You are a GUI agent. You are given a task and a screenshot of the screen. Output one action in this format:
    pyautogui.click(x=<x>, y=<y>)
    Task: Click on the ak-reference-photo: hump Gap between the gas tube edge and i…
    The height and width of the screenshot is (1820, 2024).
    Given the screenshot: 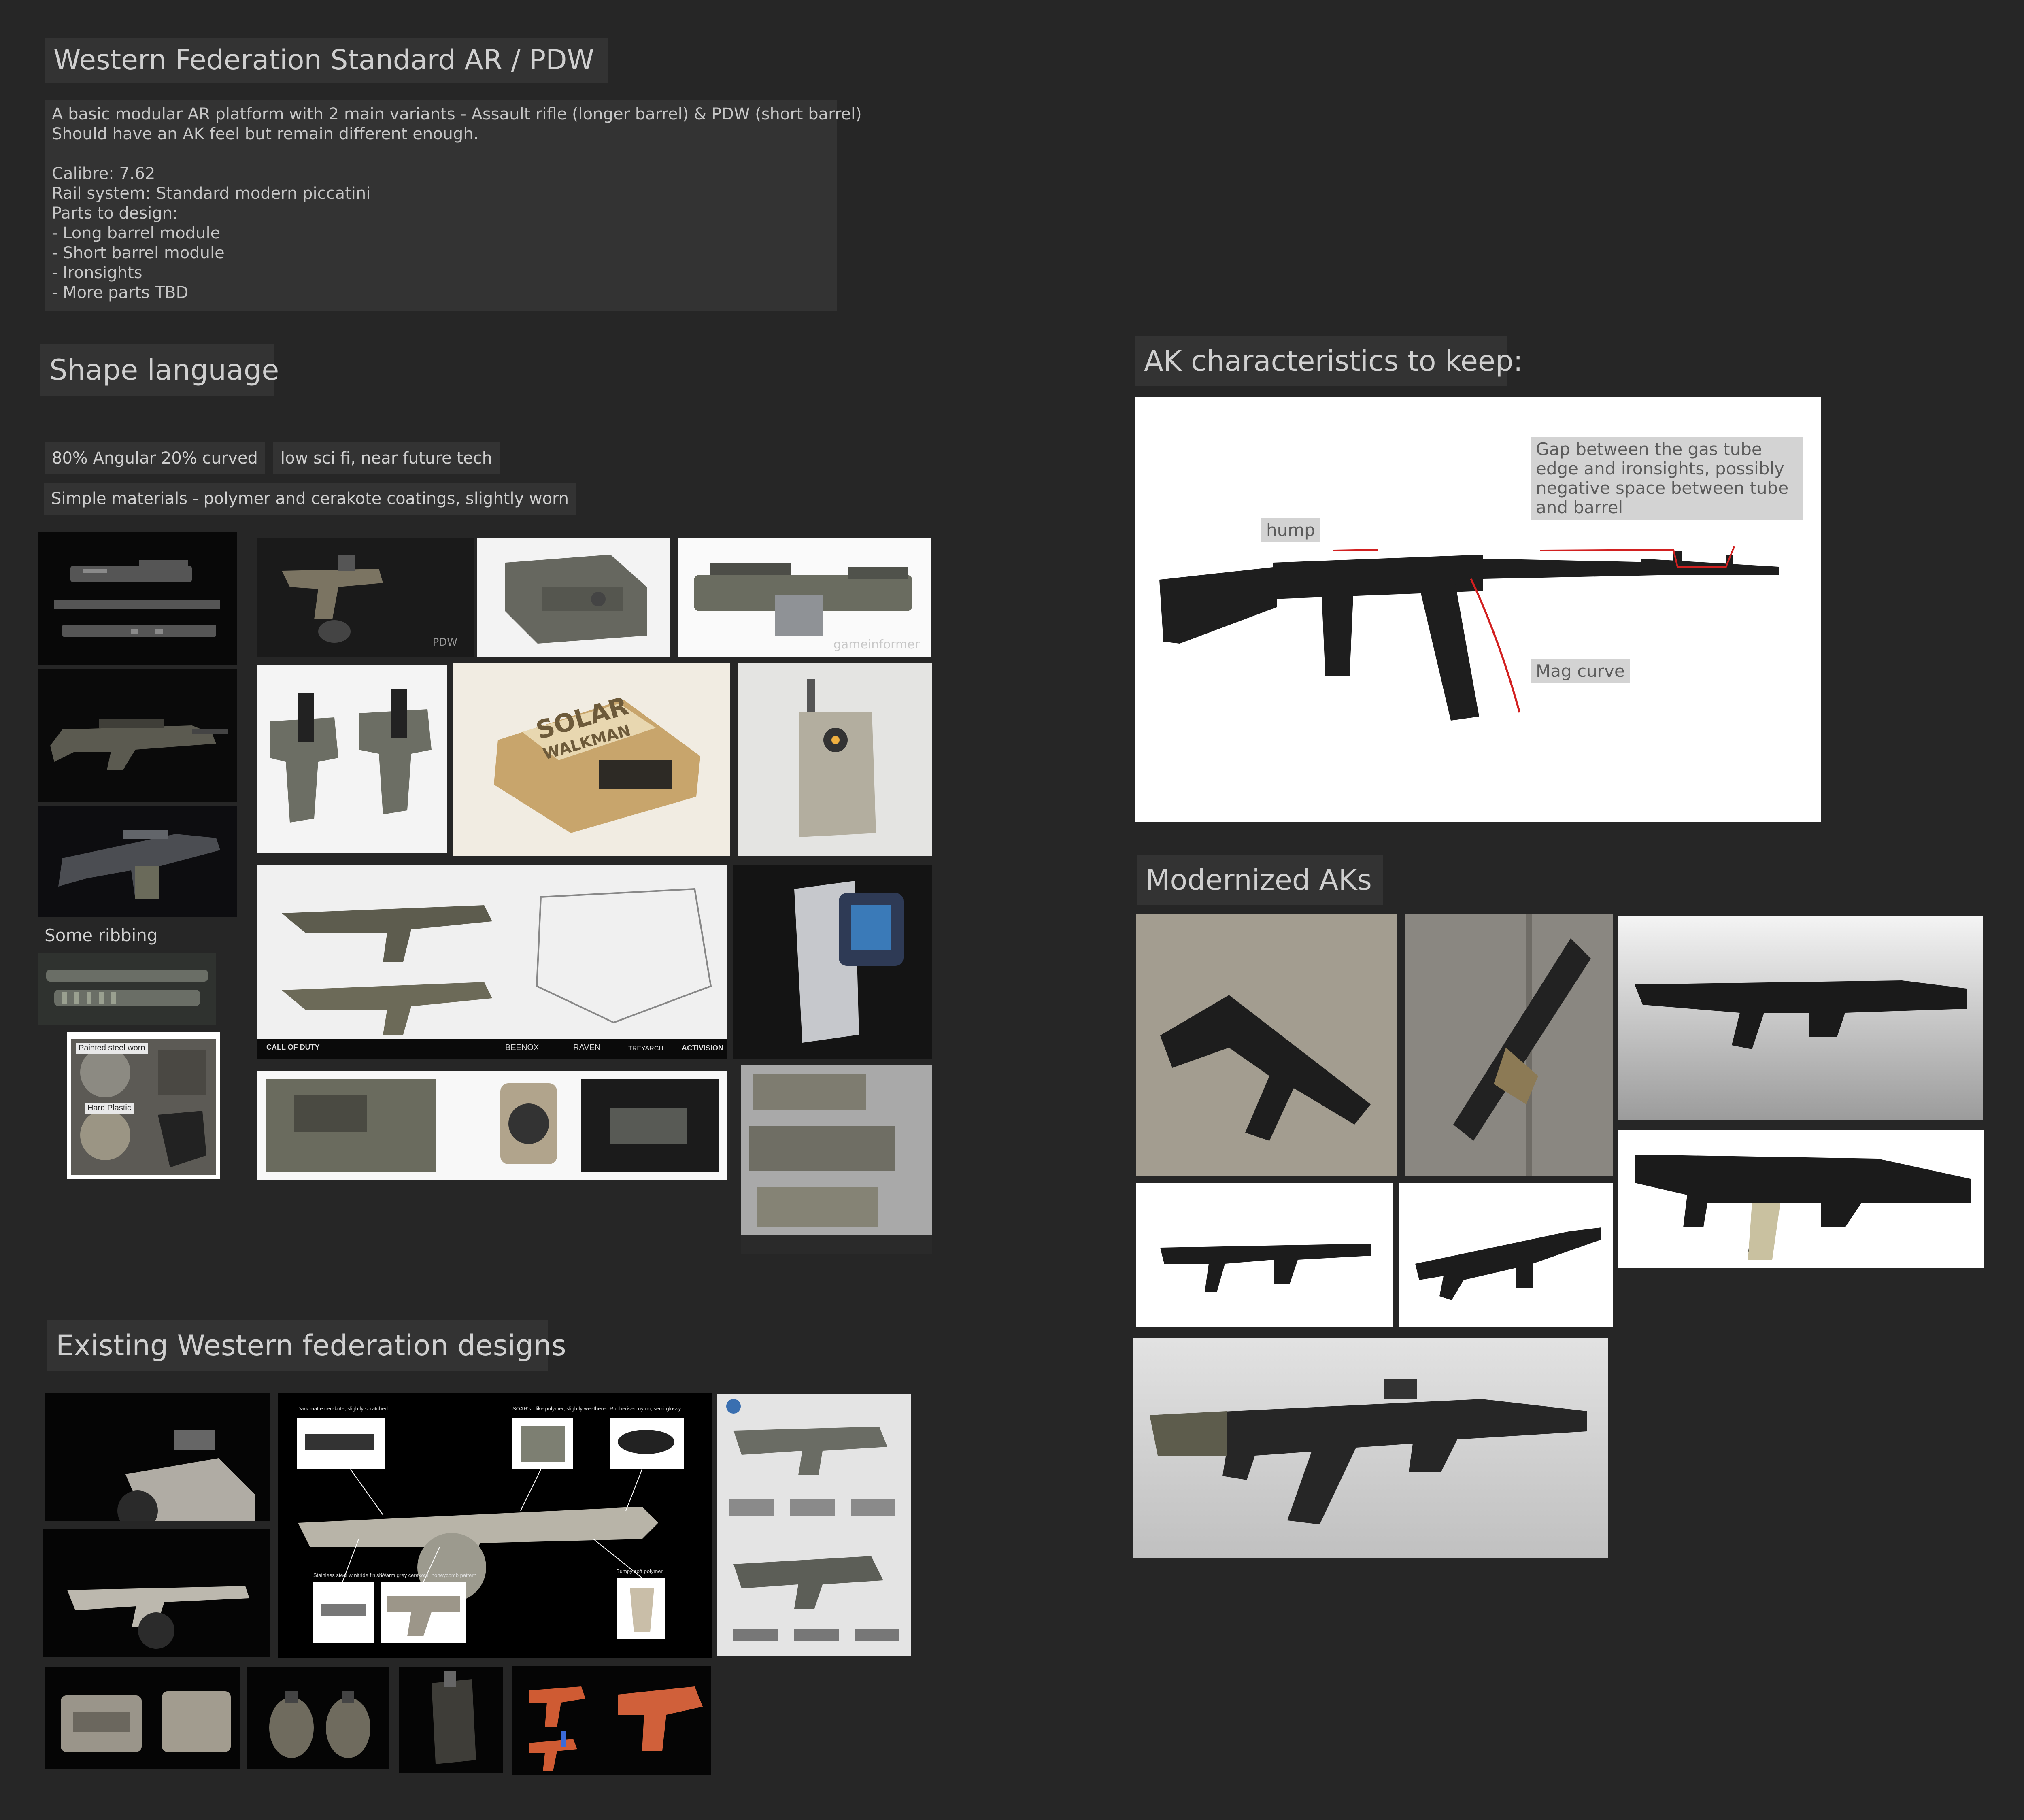 What is the action you would take?
    pyautogui.click(x=1478, y=609)
    